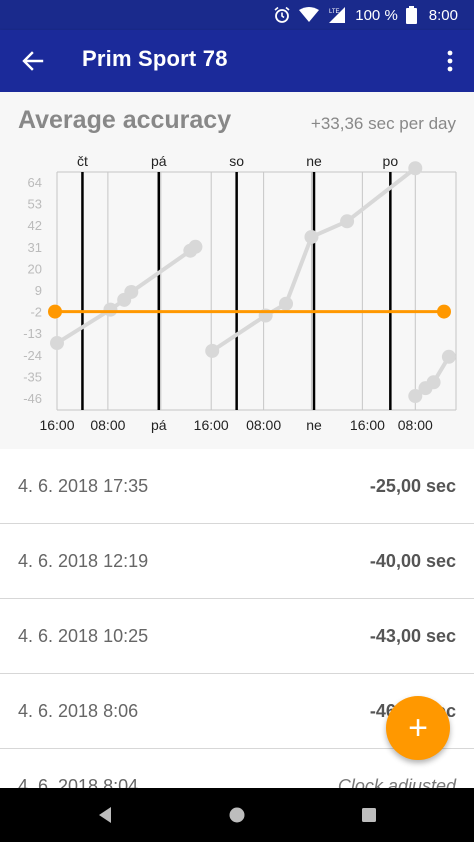 Image resolution: width=474 pixels, height=842 pixels. I want to click on measurement-row: 4. 6. 2018 10:25 -43,00 sec, so click(237, 636).